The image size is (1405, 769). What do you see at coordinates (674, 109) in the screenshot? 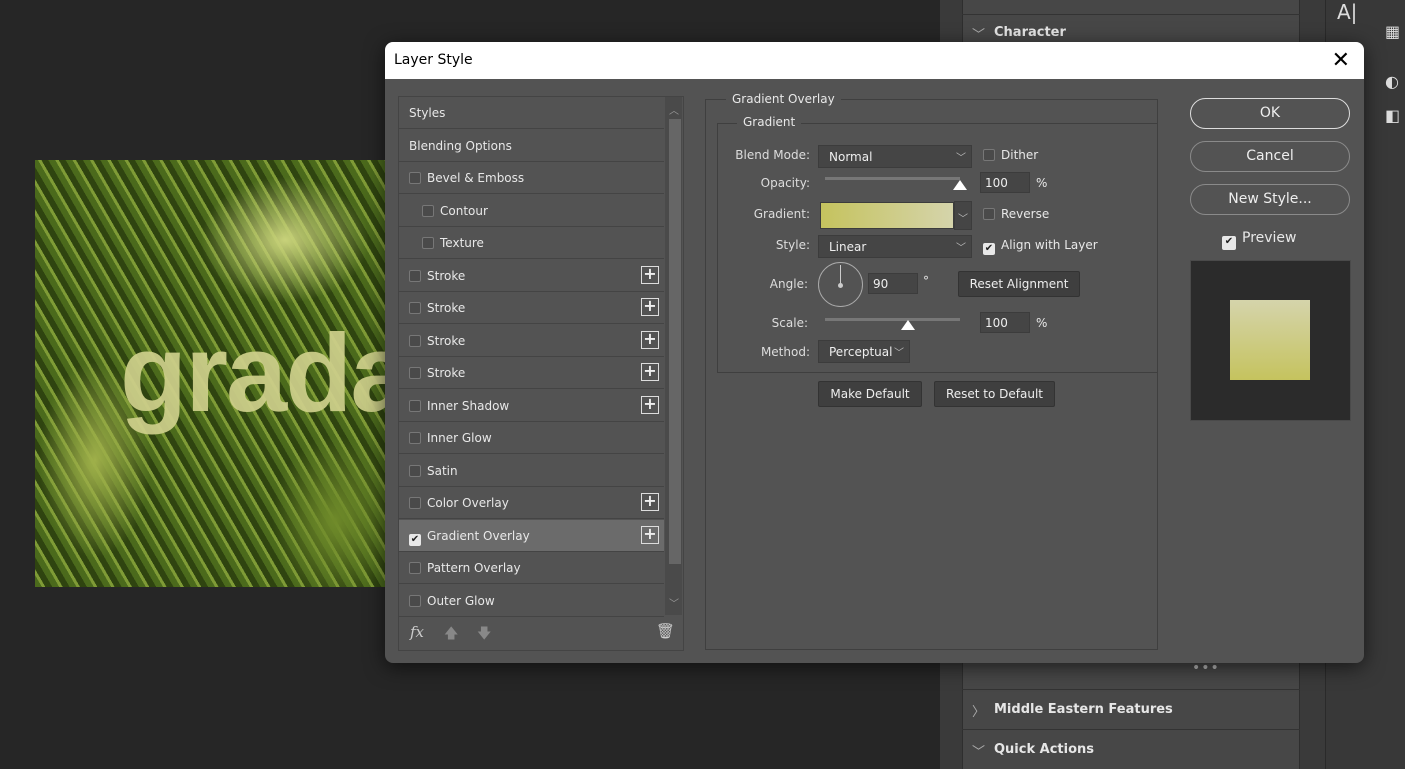
I see `scroll-up-icon: ︿` at bounding box center [674, 109].